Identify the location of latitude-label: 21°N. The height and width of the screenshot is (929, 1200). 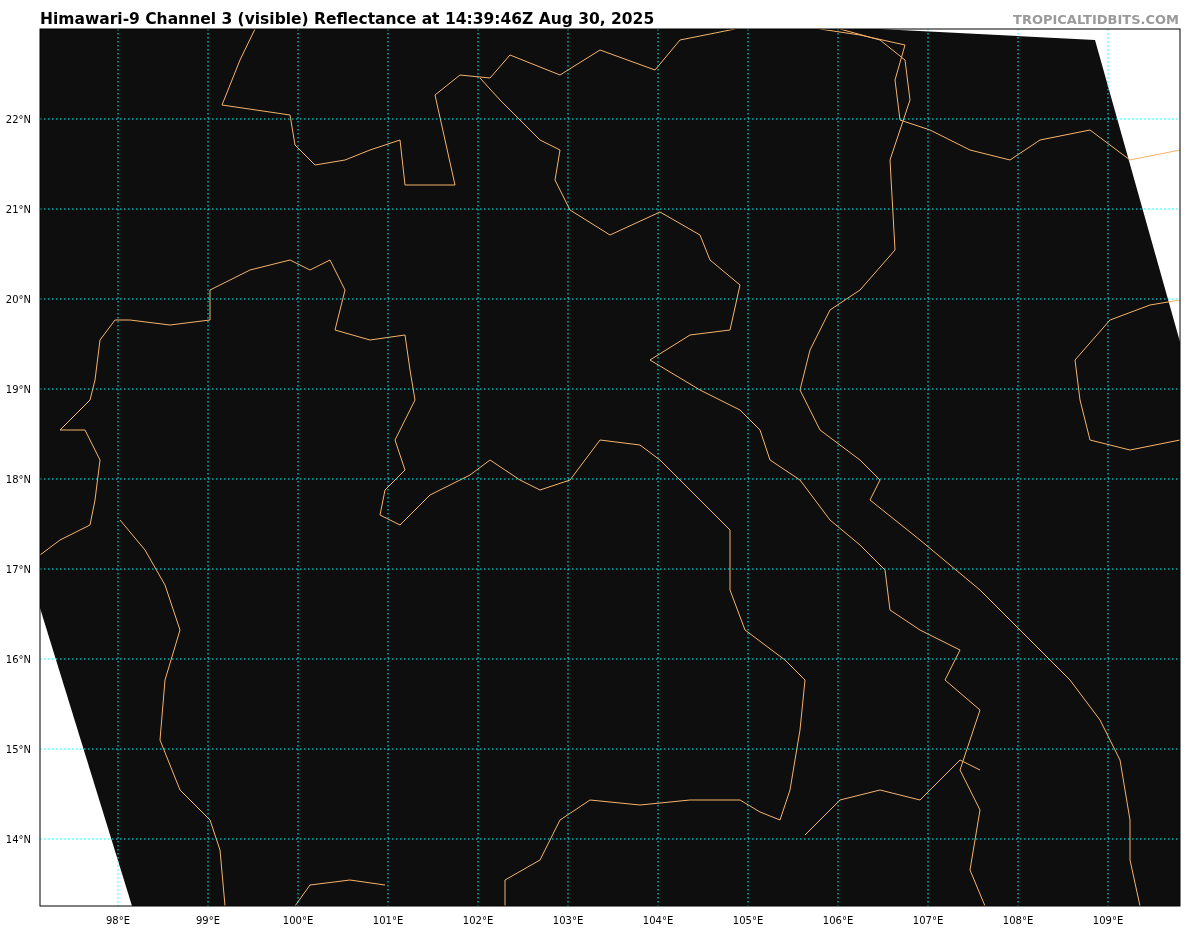
(18, 209).